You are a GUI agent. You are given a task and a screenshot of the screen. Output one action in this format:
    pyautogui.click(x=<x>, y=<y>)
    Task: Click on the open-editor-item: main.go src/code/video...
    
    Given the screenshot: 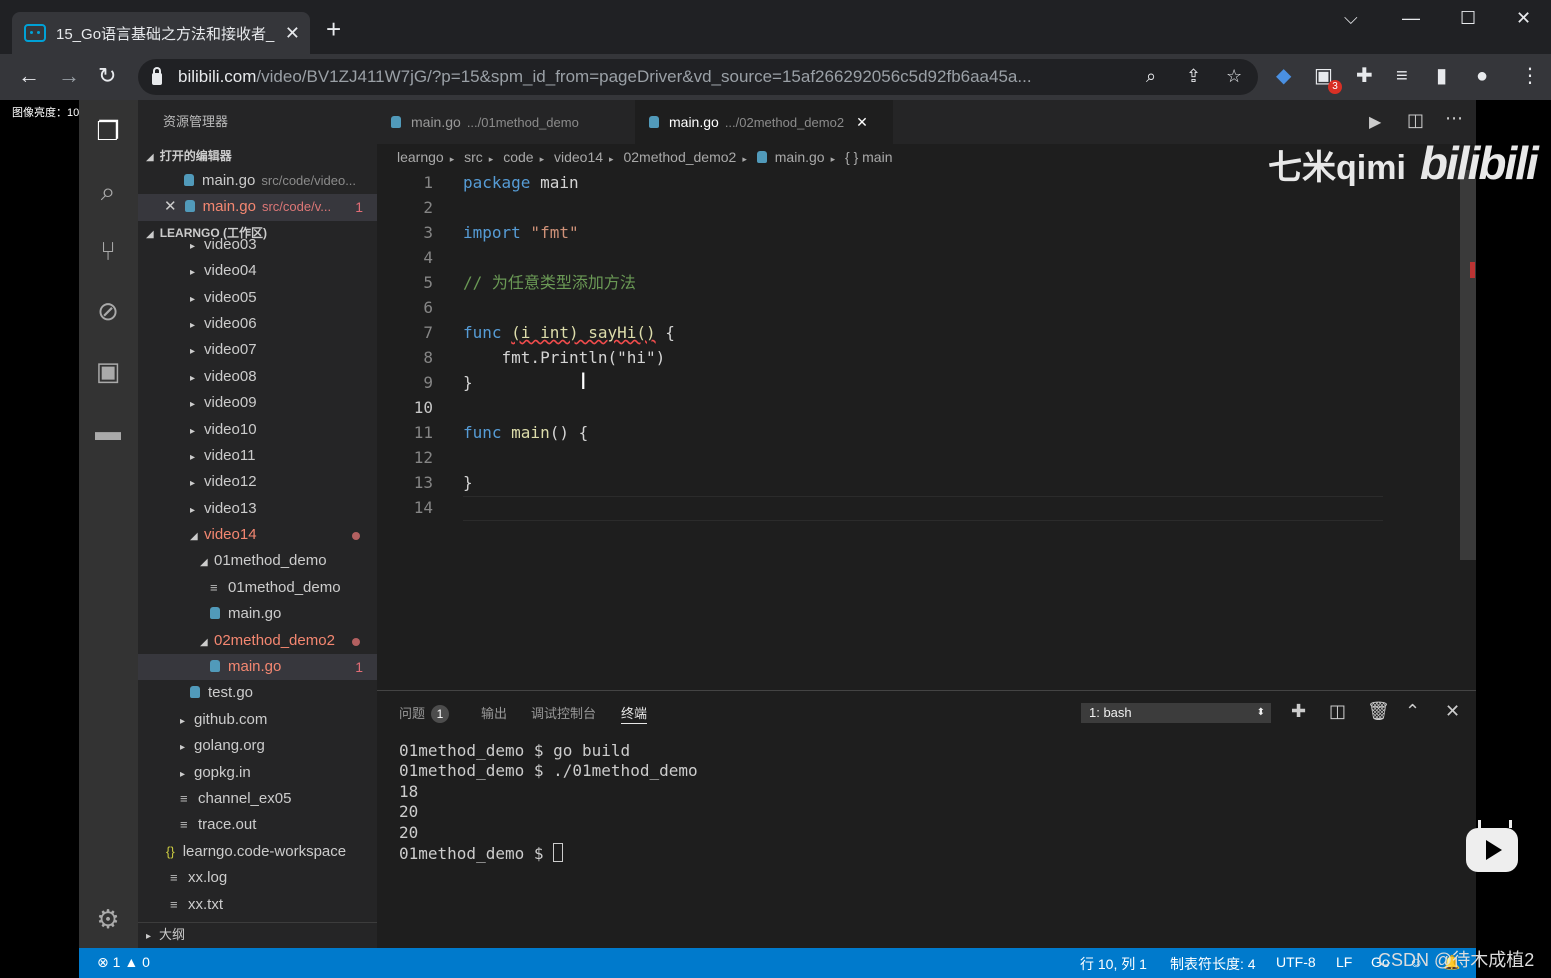 What is the action you would take?
    pyautogui.click(x=257, y=181)
    